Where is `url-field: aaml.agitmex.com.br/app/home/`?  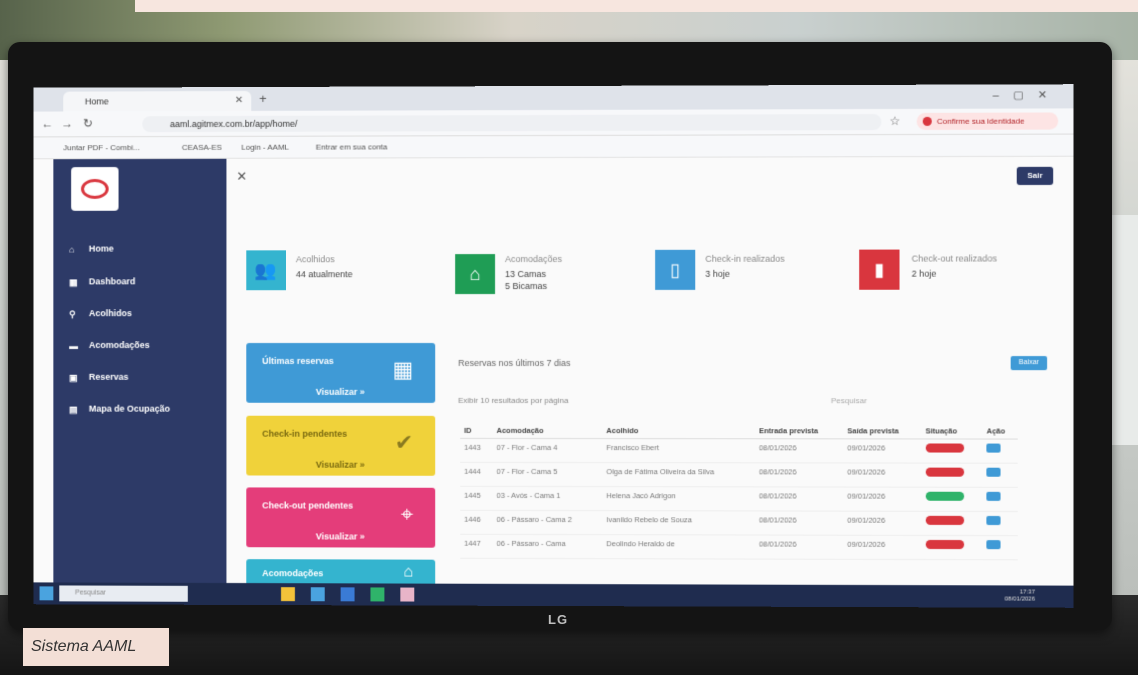 url-field: aaml.agitmex.com.br/app/home/ is located at coordinates (512, 123).